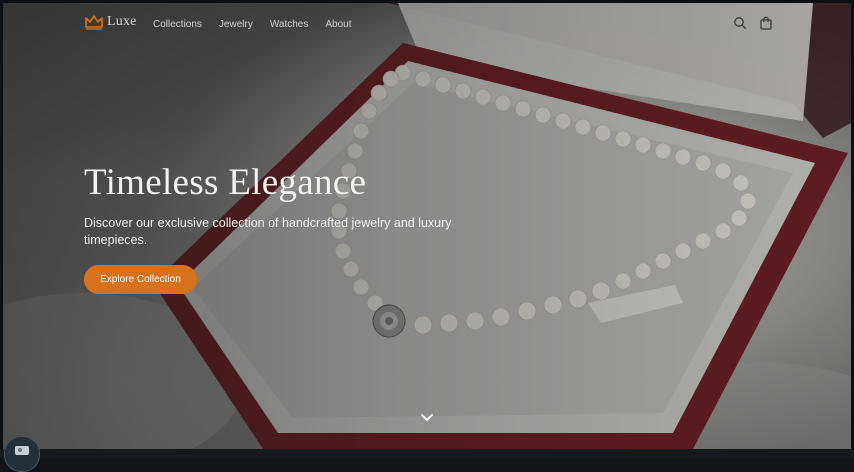 This screenshot has height=472, width=854. I want to click on shopping-bag-icon, so click(766, 23).